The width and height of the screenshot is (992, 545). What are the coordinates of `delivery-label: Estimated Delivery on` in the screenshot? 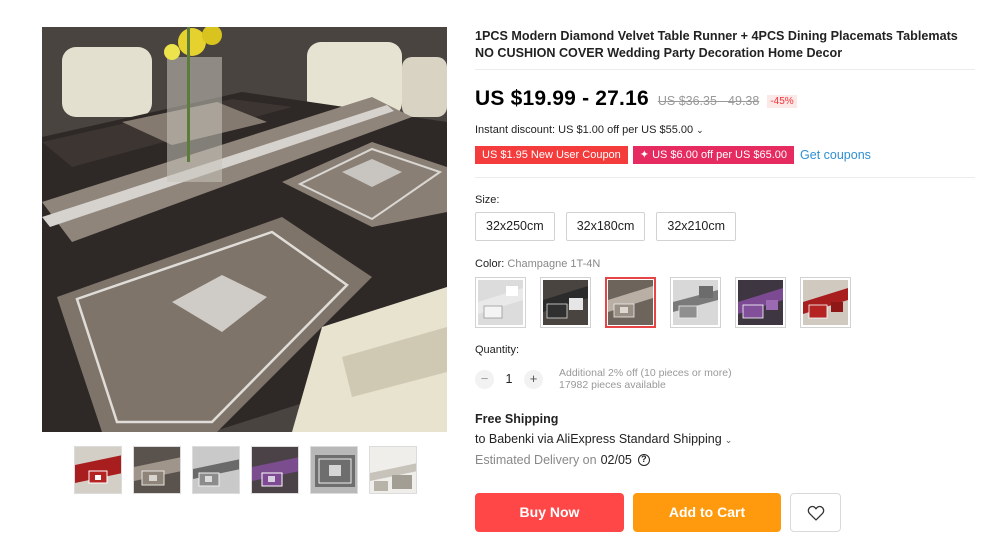 It's located at (536, 460).